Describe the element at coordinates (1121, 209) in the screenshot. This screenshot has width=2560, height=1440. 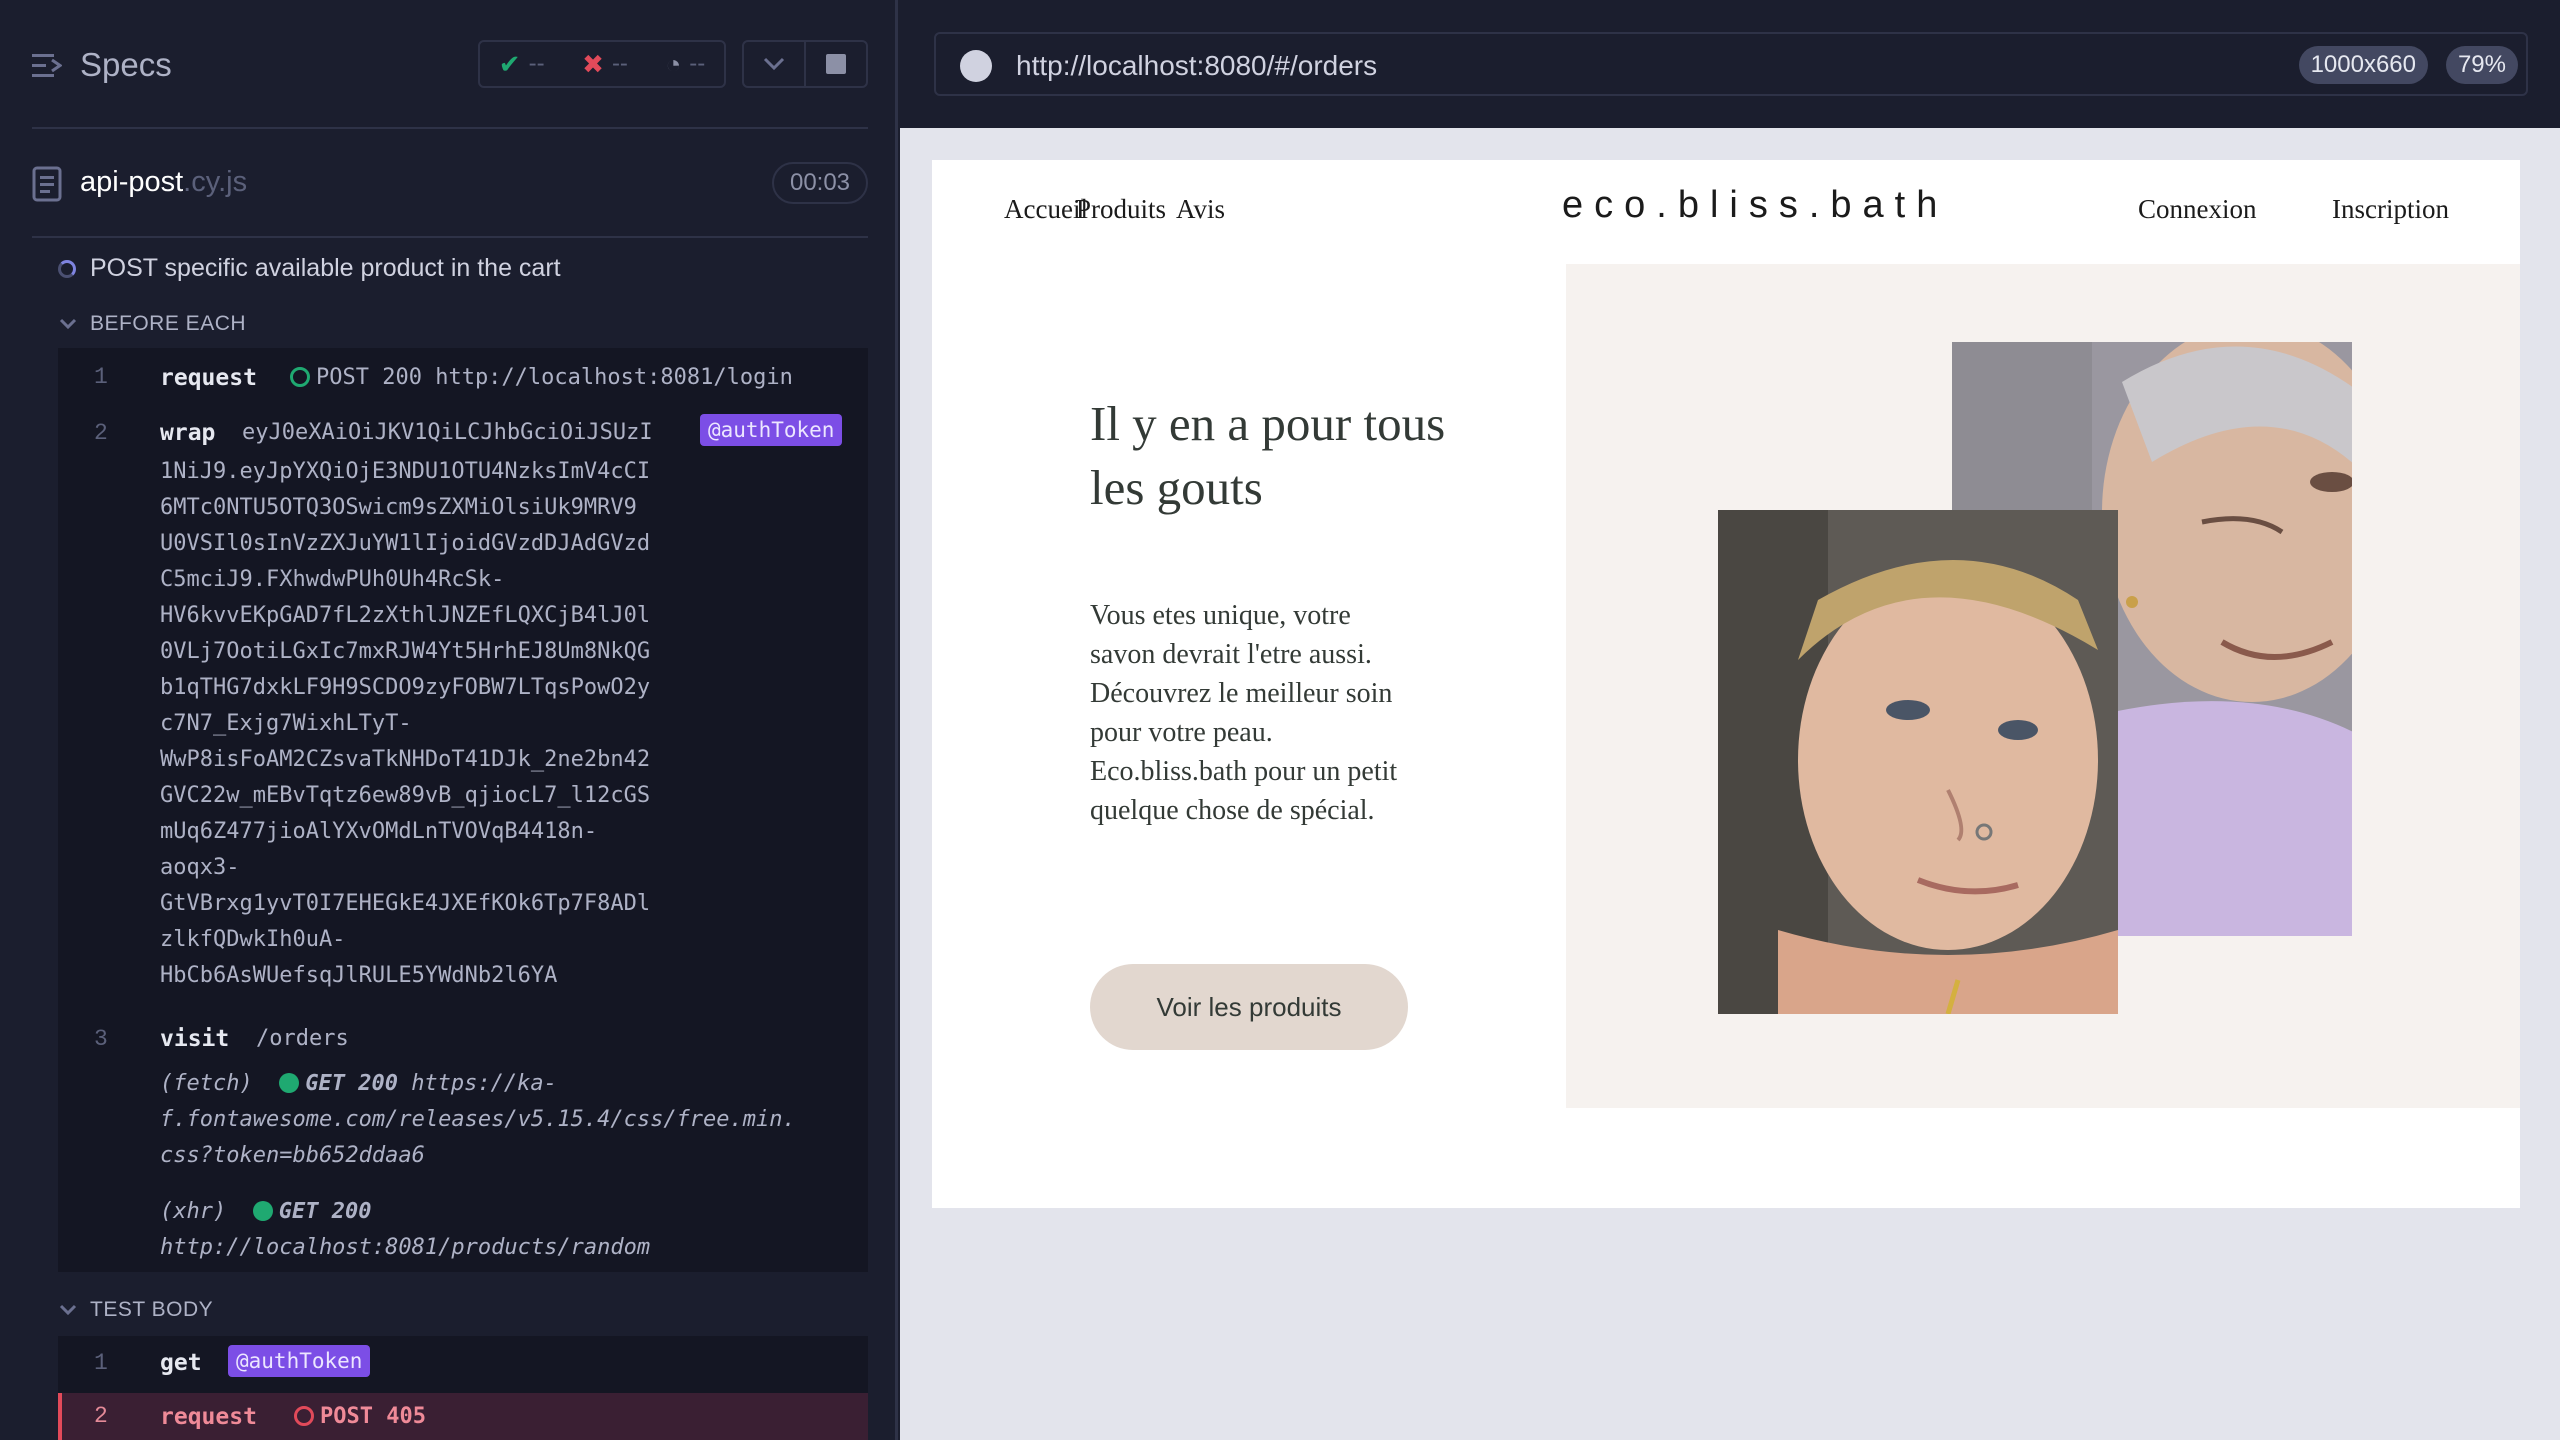
I see `nav-produits: Produits` at that location.